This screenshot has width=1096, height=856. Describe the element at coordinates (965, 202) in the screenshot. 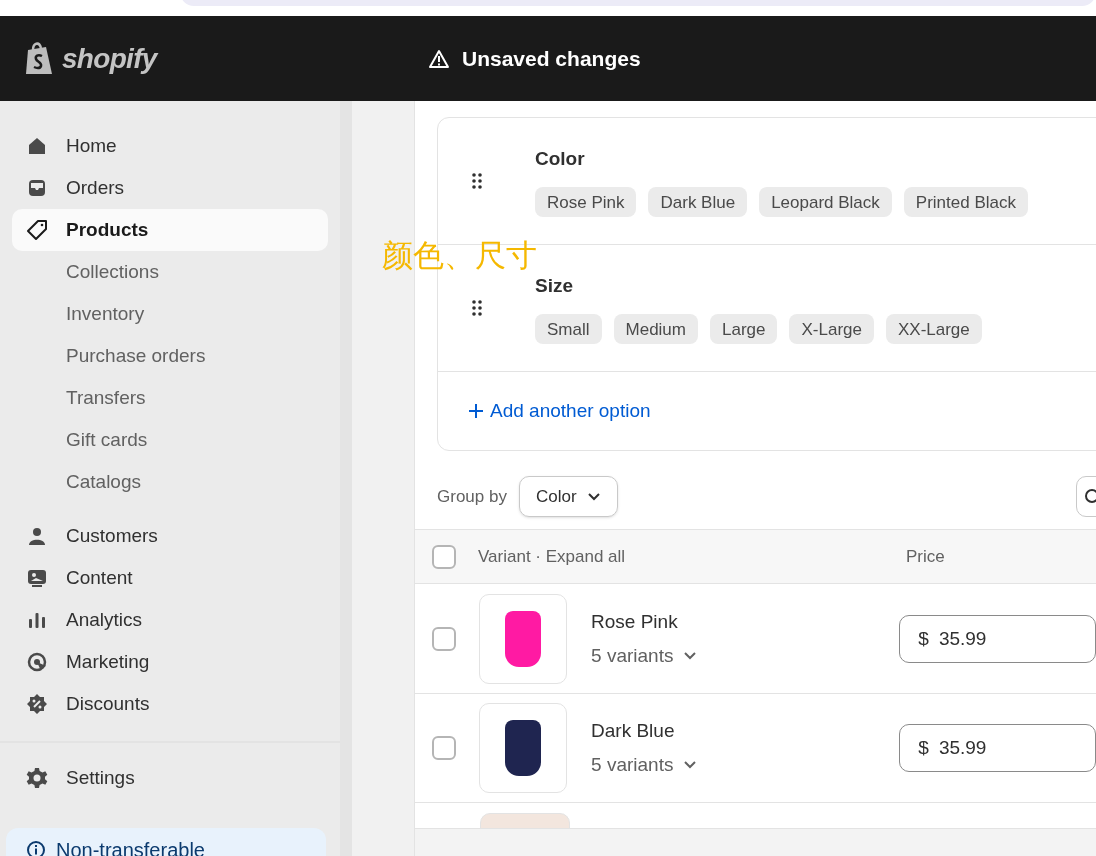

I see `option-value-tag: Printed Black` at that location.